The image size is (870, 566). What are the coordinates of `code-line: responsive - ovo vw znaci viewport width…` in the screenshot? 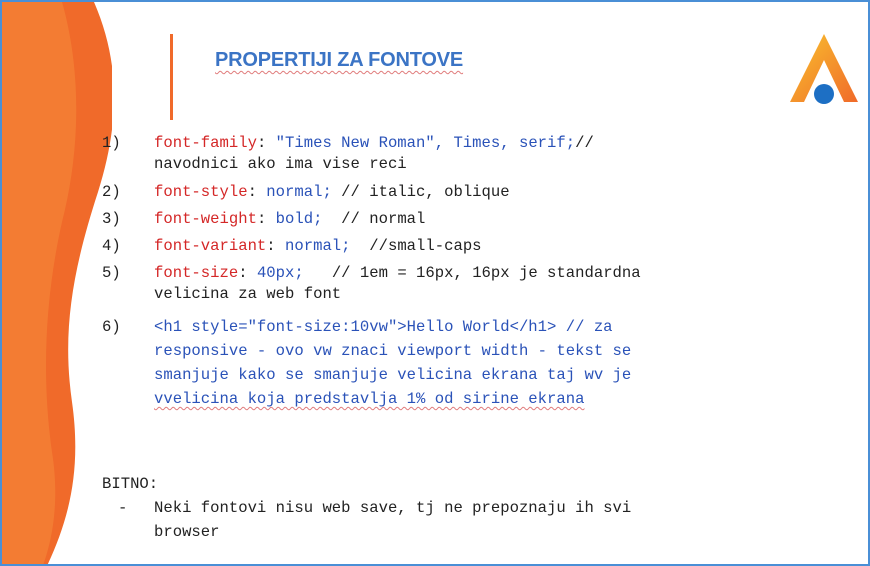 It's located at (393, 351).